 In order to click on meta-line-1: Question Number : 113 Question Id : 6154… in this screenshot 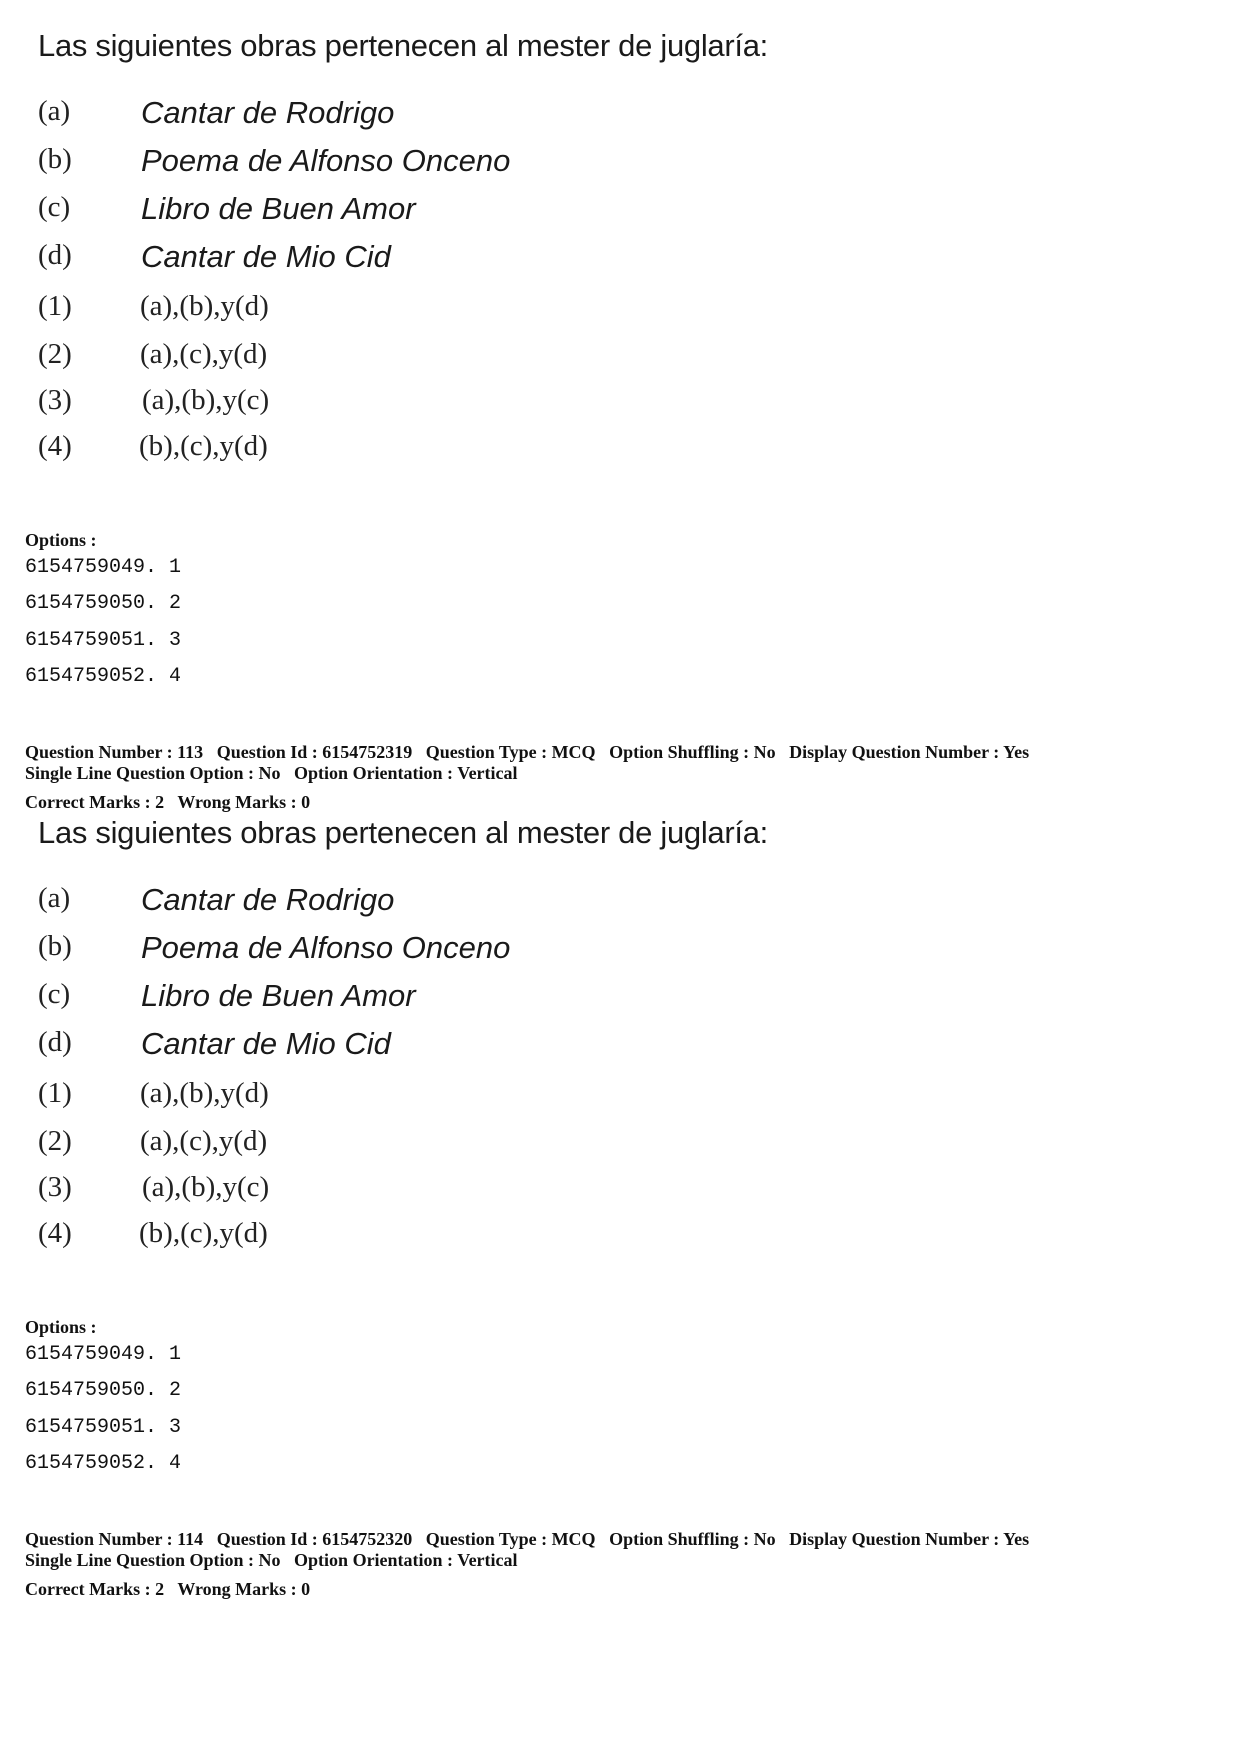, I will do `click(531, 752)`.